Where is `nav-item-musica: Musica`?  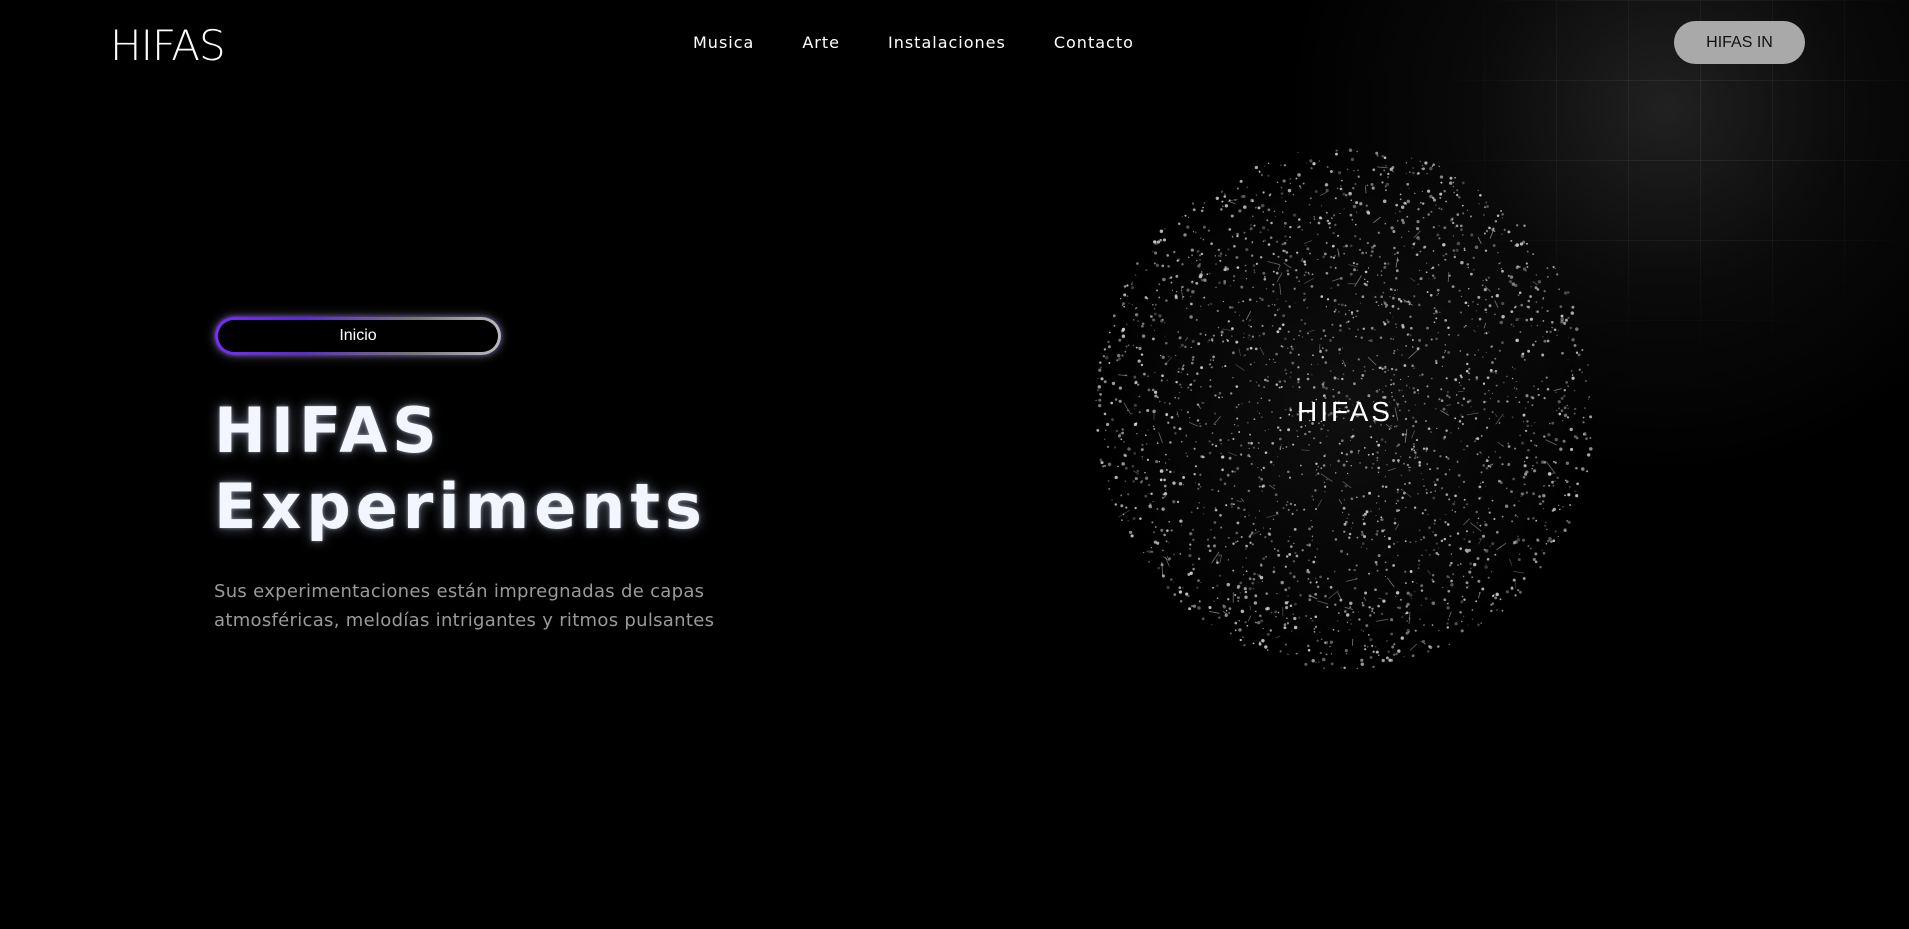 nav-item-musica: Musica is located at coordinates (723, 43).